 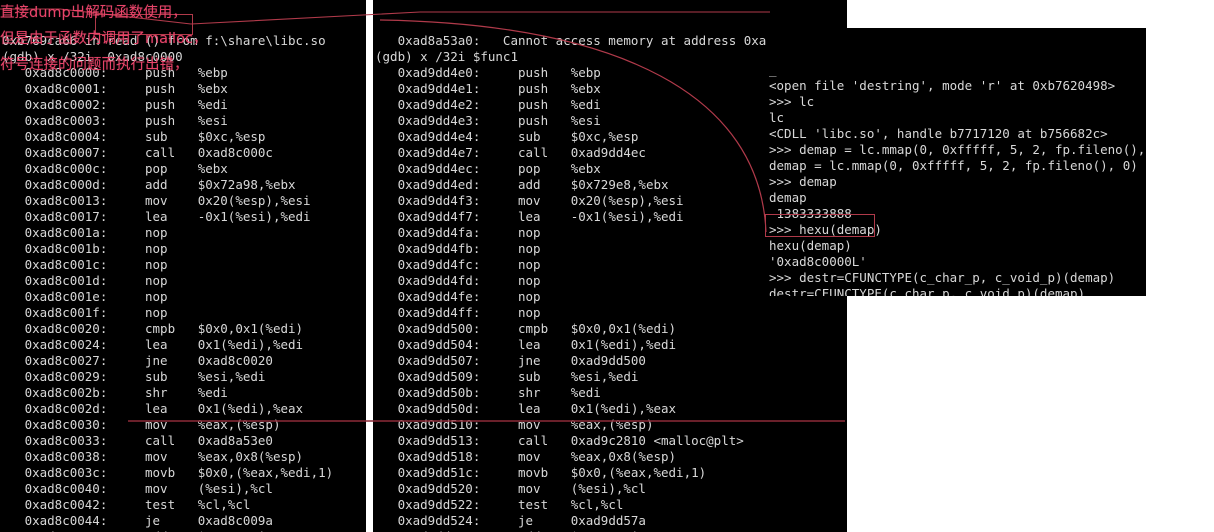 I want to click on disasm-address: 0xad9dd522:, so click(x=446, y=504).